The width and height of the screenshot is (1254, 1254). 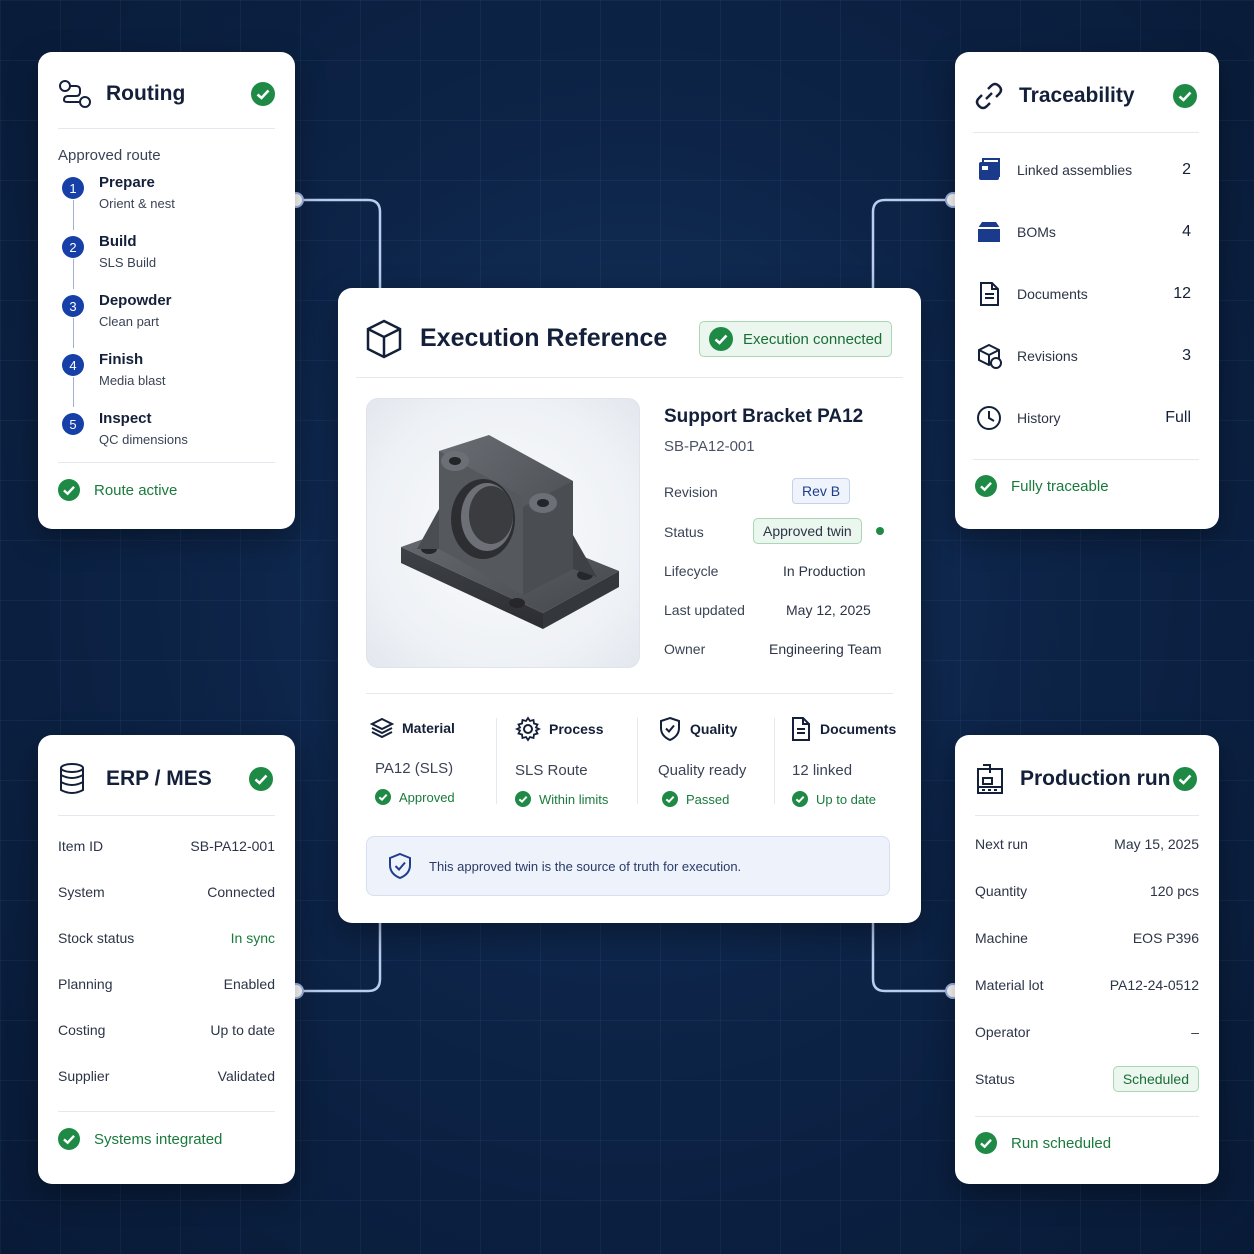 What do you see at coordinates (995, 1078) in the screenshot?
I see `production-label: Status` at bounding box center [995, 1078].